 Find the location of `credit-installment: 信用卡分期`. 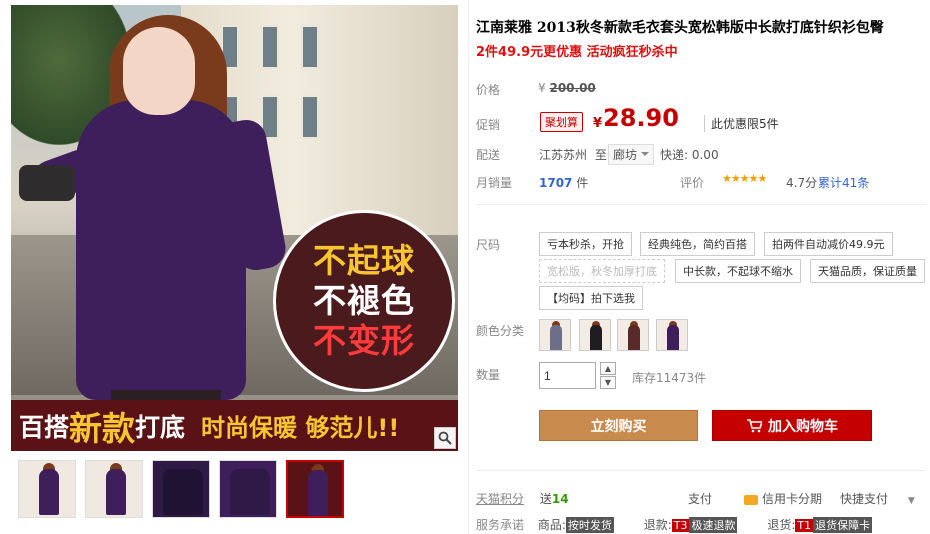

credit-installment: 信用卡分期 is located at coordinates (783, 498).